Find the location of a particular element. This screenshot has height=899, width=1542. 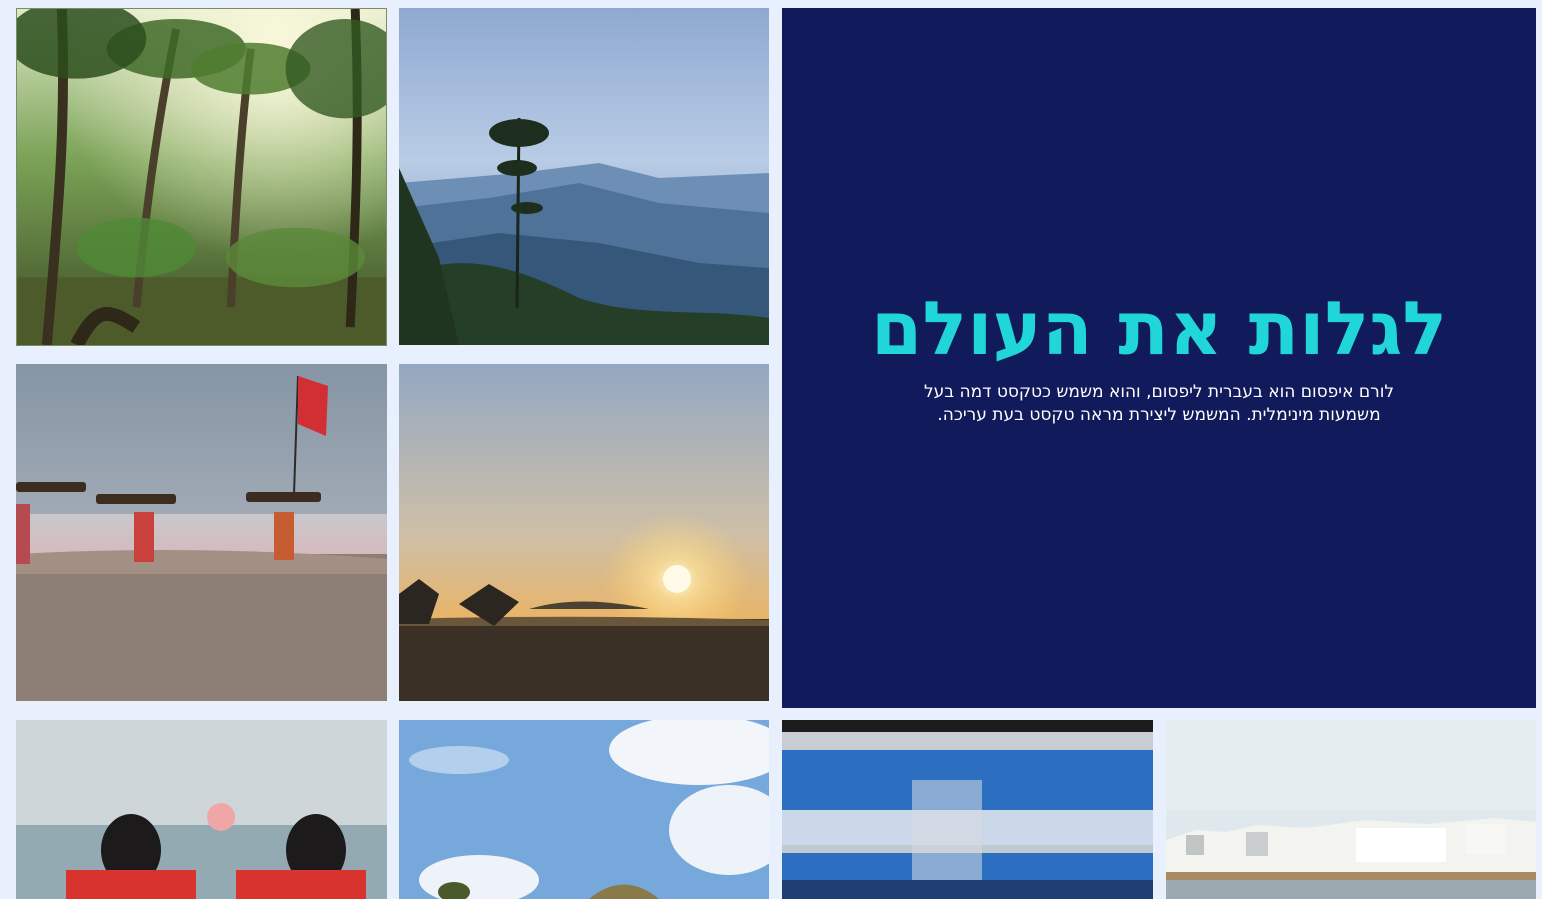

gallery-photo-misty-mountains is located at coordinates (584, 176).